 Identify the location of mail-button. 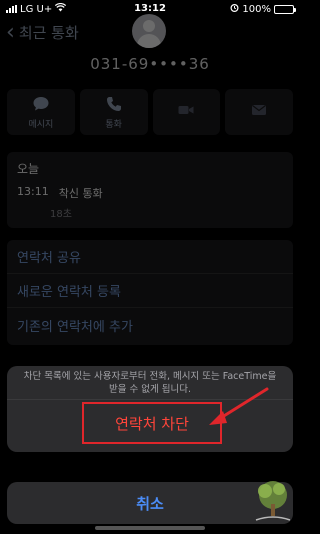
(259, 112).